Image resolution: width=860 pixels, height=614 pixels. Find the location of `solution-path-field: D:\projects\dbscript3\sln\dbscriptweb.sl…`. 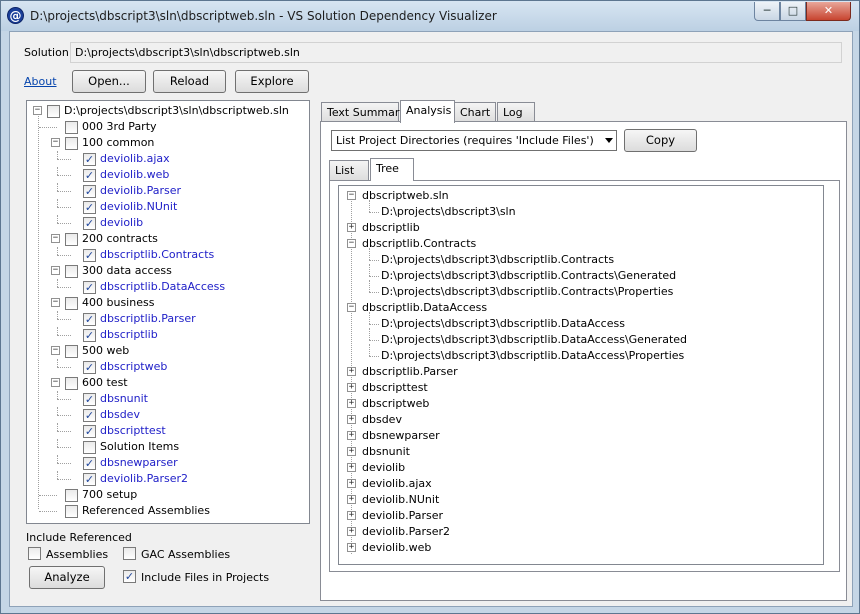

solution-path-field: D:\projects\dbscript3\sln\dbscriptweb.sl… is located at coordinates (456, 52).